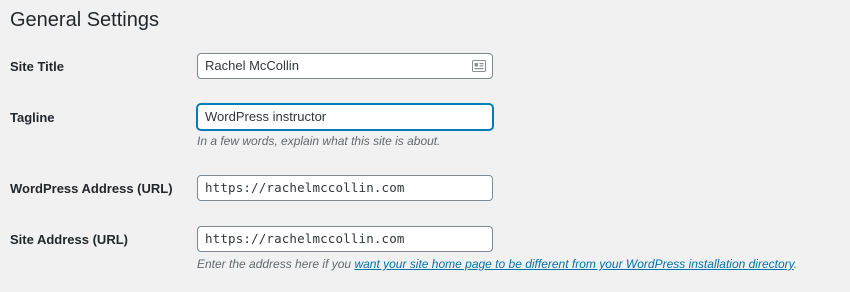  What do you see at coordinates (305, 187) in the screenshot?
I see `wp-address-value: https://rachelmccollin.com` at bounding box center [305, 187].